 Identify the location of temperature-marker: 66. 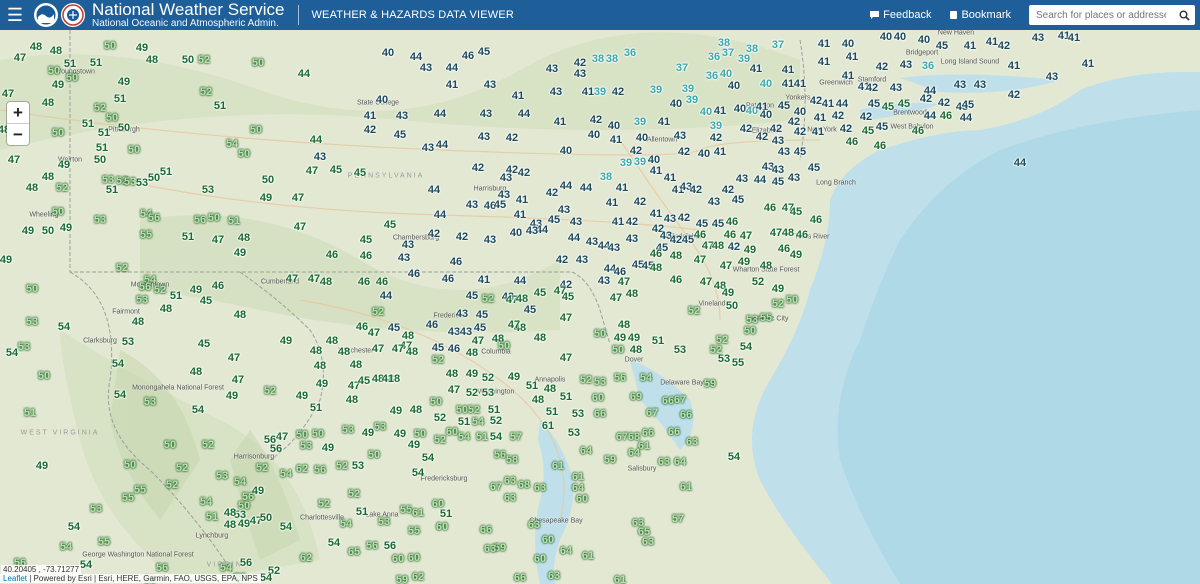
(648, 433).